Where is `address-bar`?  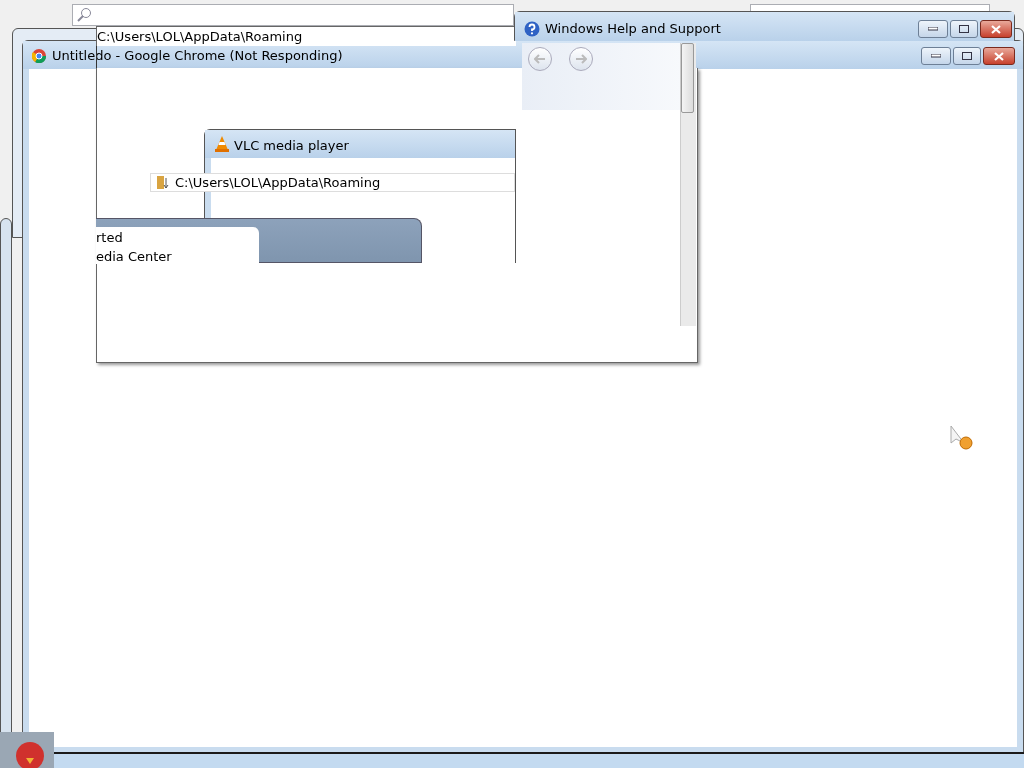
address-bar is located at coordinates (332, 182).